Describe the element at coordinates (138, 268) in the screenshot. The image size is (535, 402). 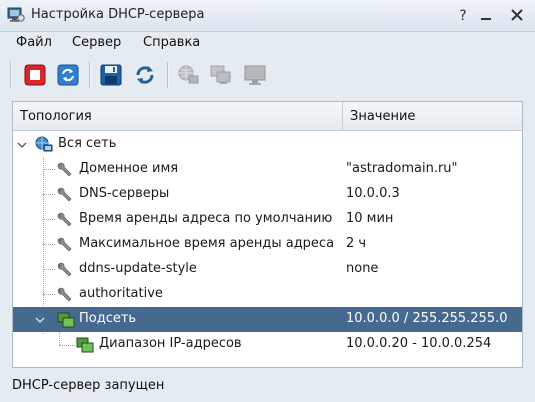
I see `tree-row-label: ddns-update-style` at that location.